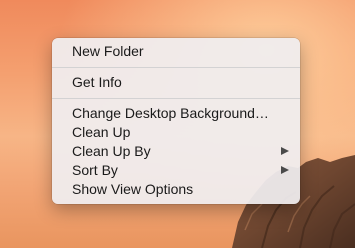  I want to click on menu-item-clean-up: Clean Up, so click(176, 132).